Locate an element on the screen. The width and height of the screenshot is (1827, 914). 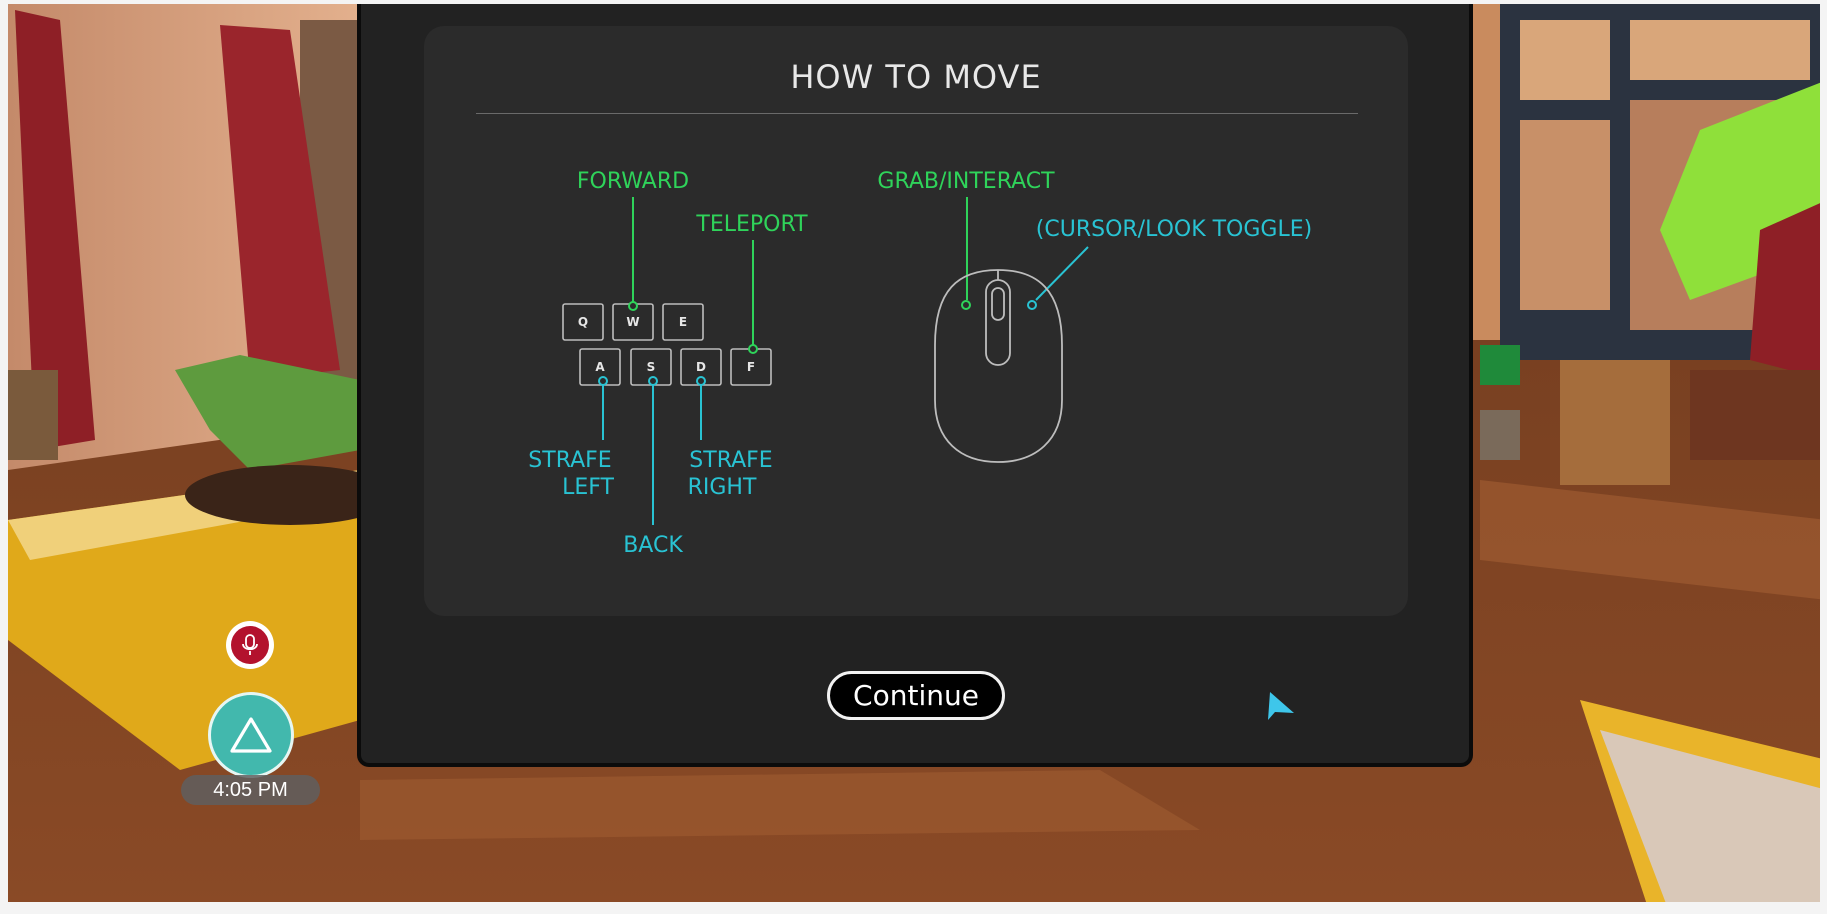
key-q-label: Q is located at coordinates (583, 322).